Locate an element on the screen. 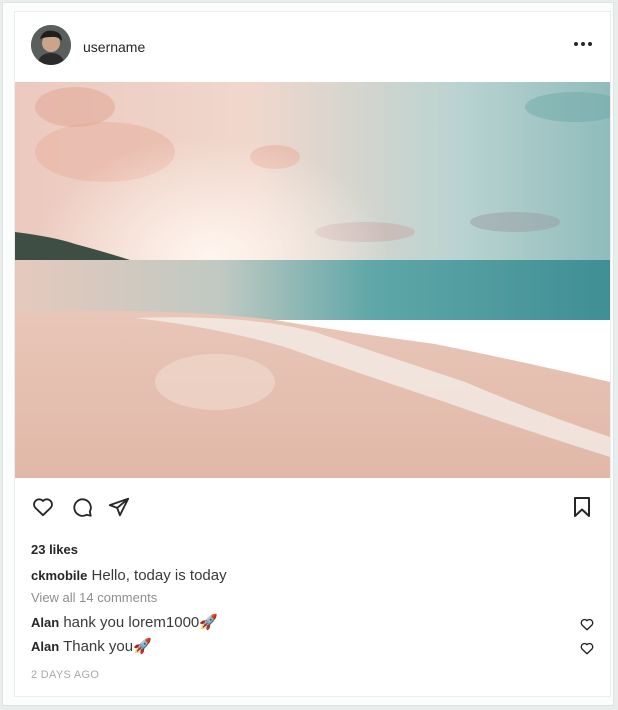  action-bar is located at coordinates (312, 508).